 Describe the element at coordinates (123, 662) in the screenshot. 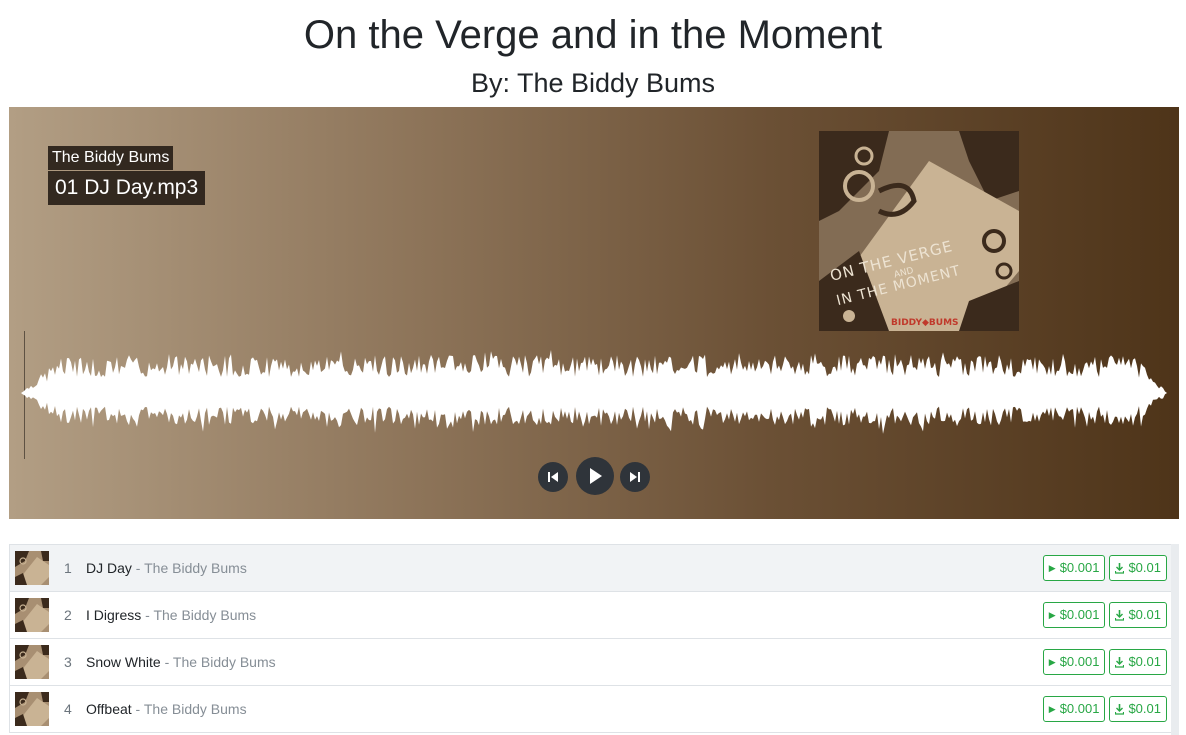

I see `track-title: Snow White` at that location.